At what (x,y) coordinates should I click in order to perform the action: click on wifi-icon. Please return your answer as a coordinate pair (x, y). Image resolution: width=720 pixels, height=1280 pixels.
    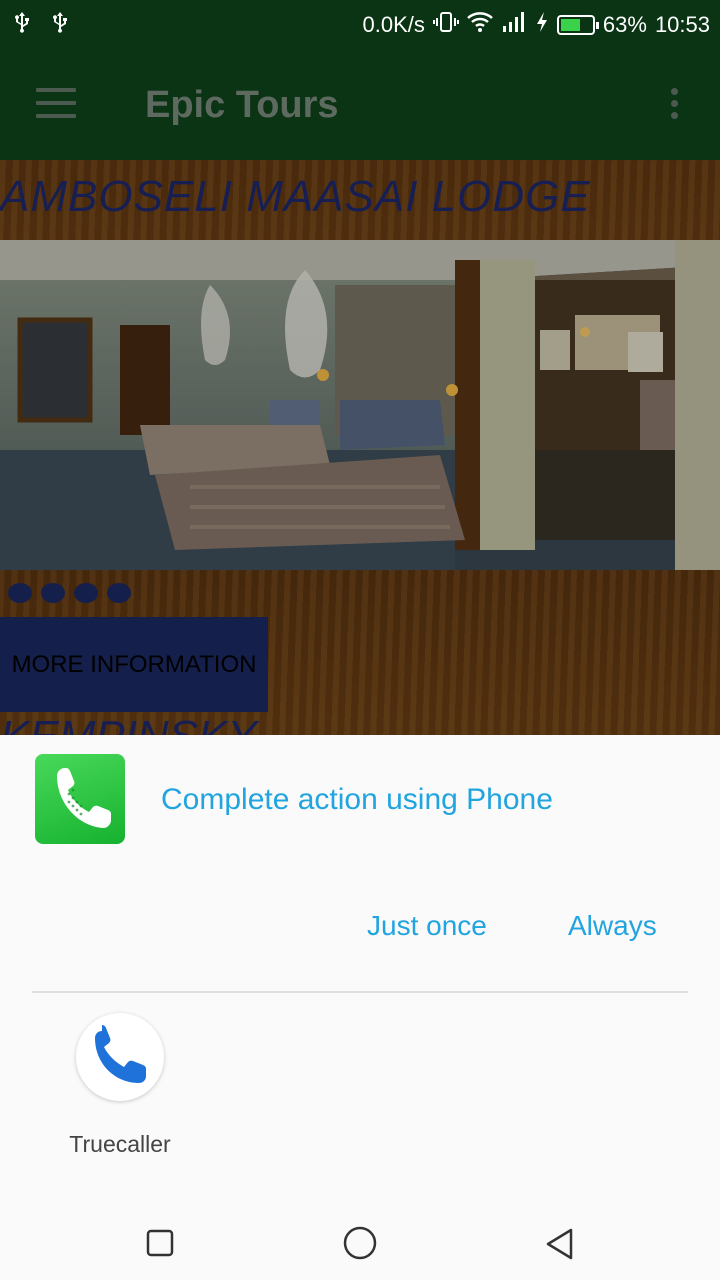
    Looking at the image, I should click on (480, 25).